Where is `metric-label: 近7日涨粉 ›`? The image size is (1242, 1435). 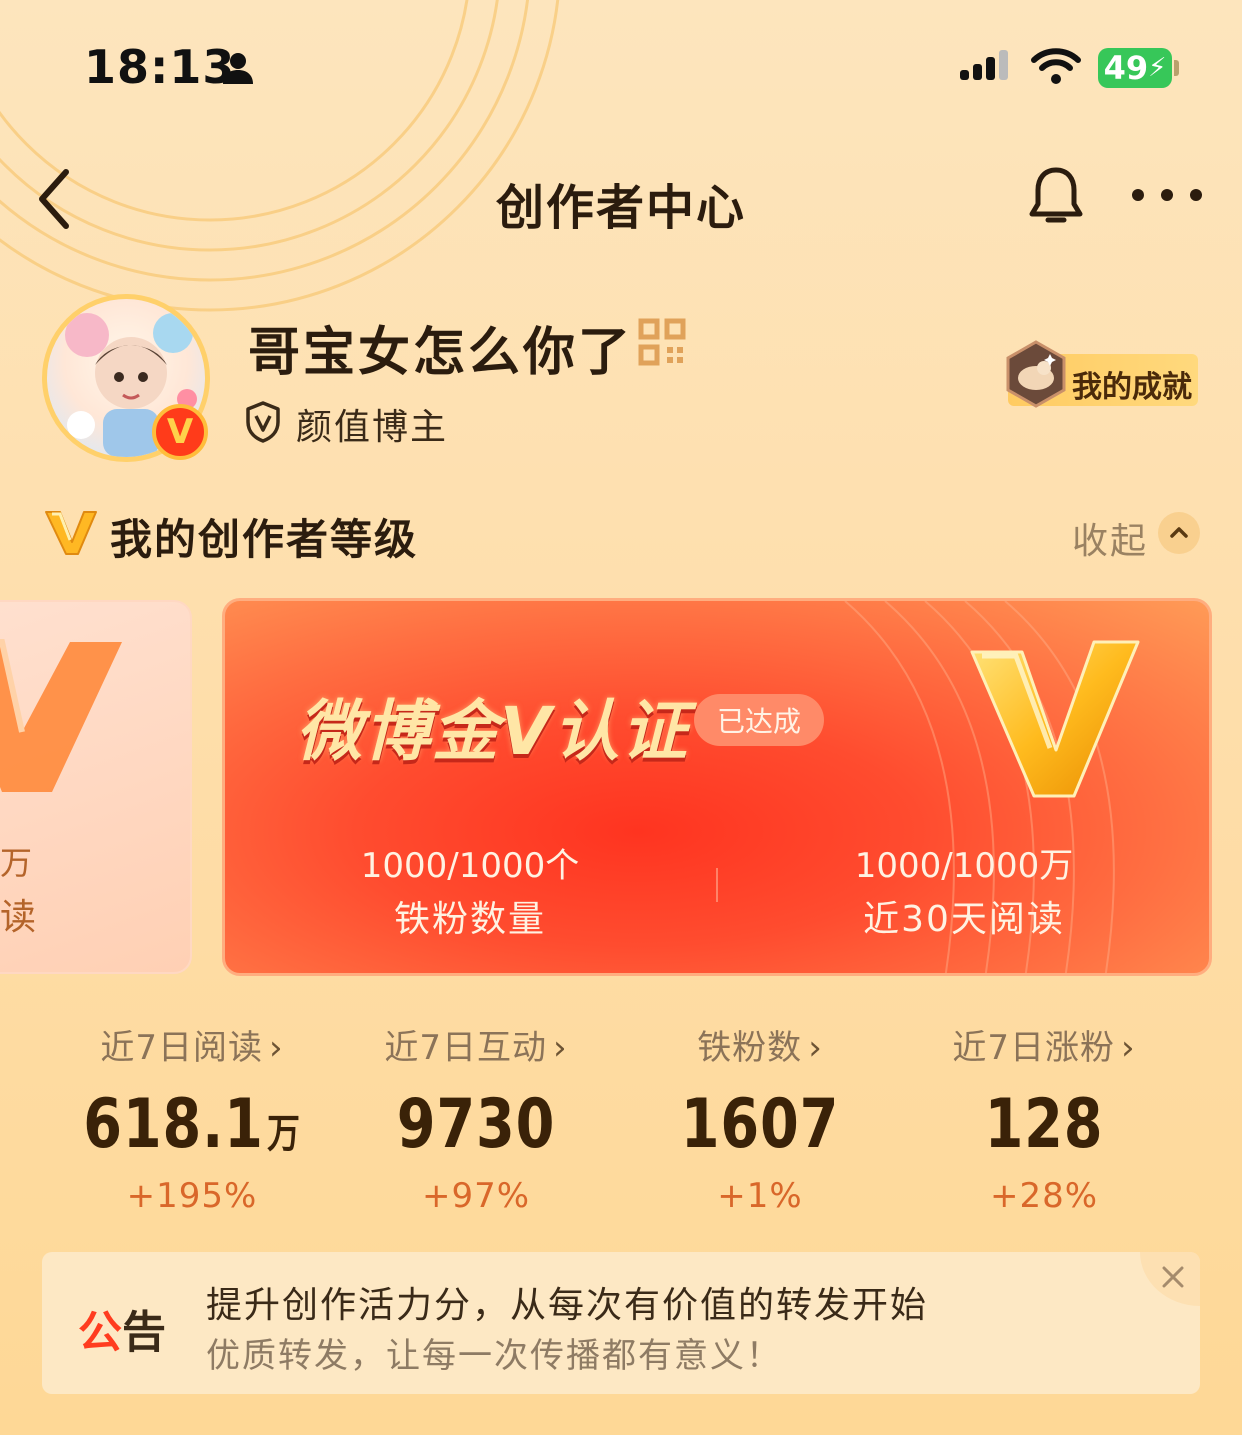 metric-label: 近7日涨粉 › is located at coordinates (1044, 1044).